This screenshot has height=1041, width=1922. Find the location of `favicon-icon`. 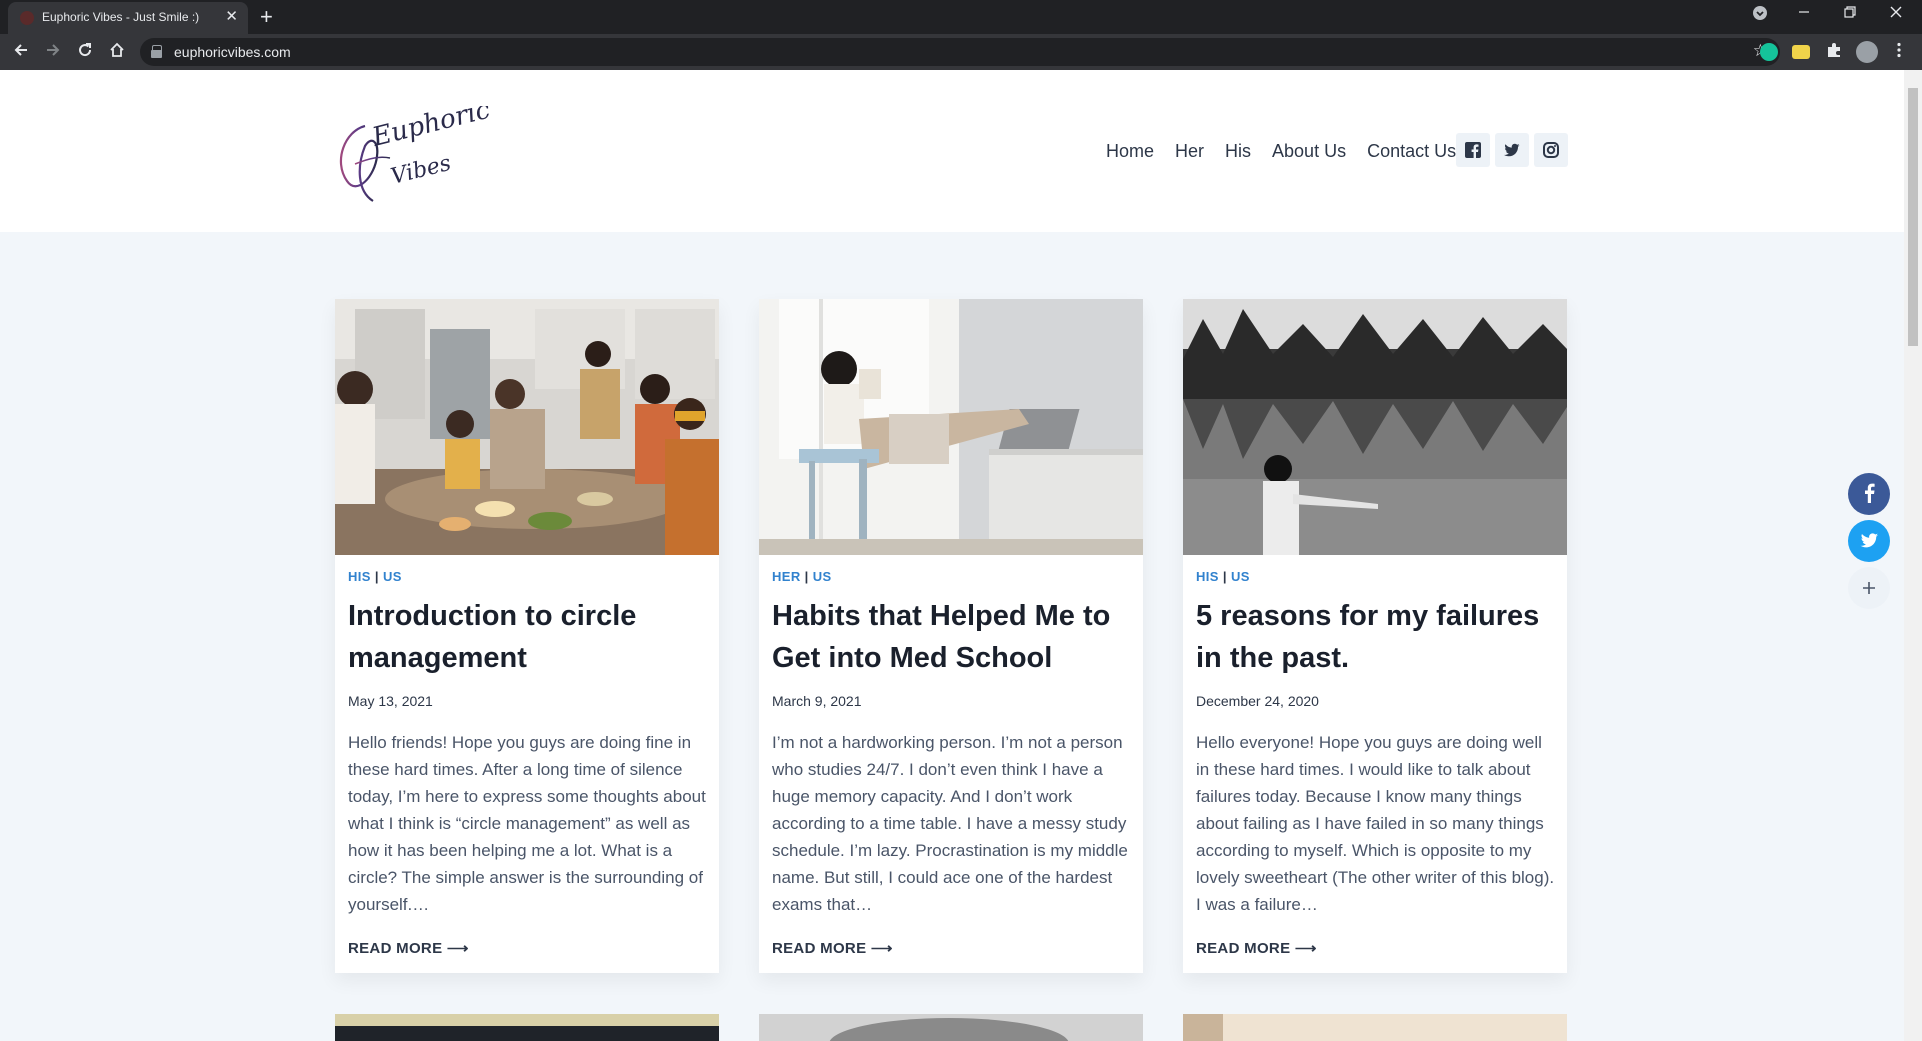

favicon-icon is located at coordinates (27, 18).